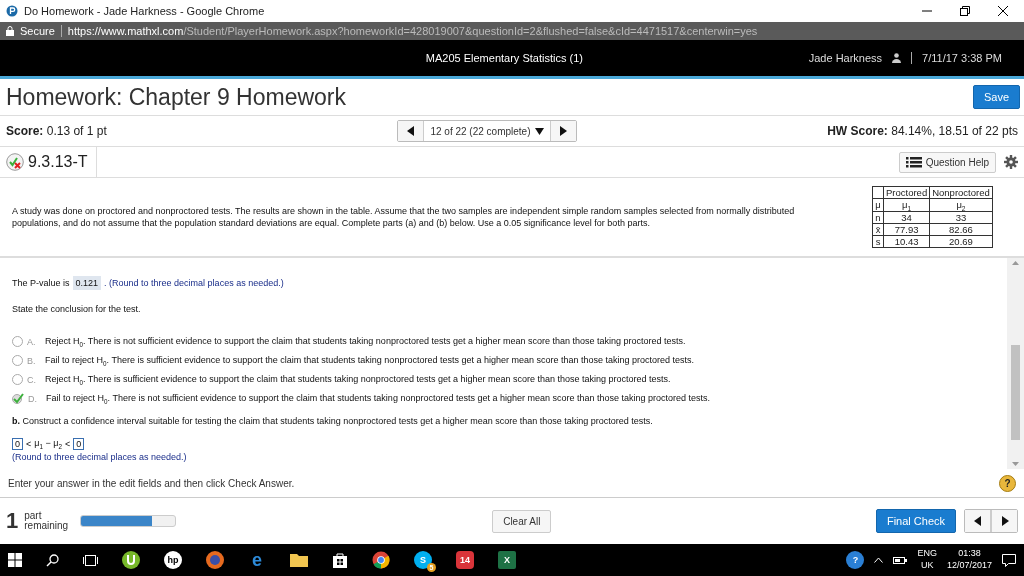  Describe the element at coordinates (879, 560) in the screenshot. I see `chevron-up-icon` at that location.